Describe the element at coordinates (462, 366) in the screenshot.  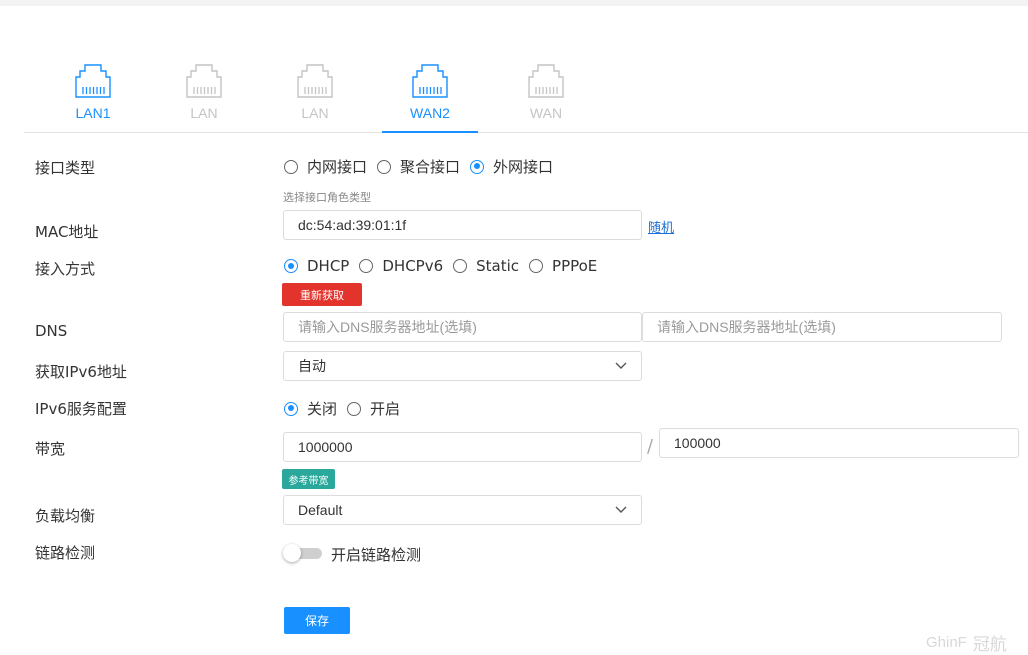
I see `ipv6-address-select: 自动` at that location.